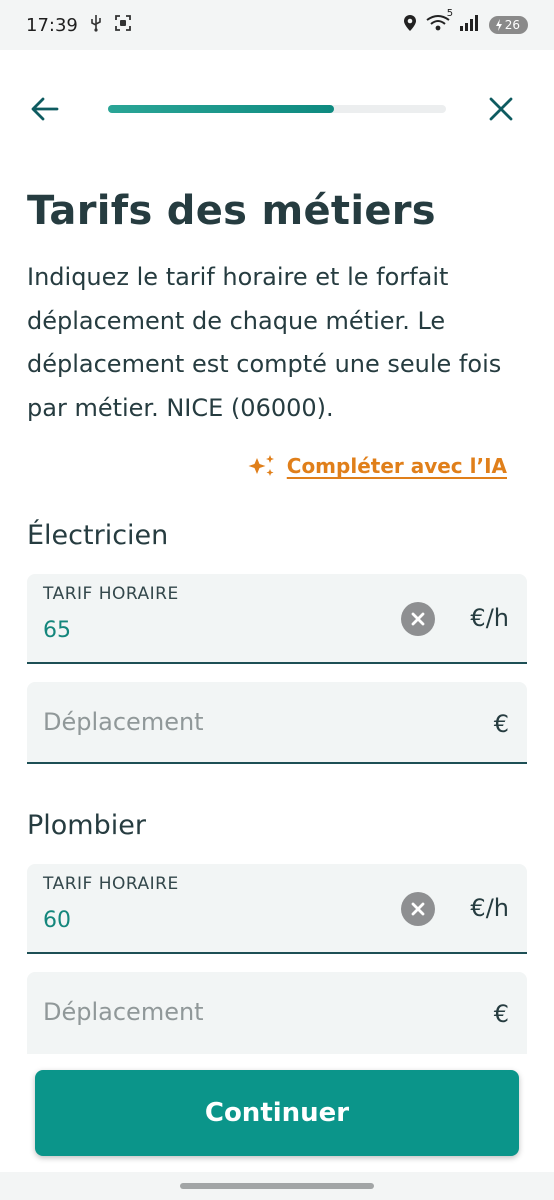  What do you see at coordinates (396, 466) in the screenshot?
I see `complete-with-ai-label: Compléter avec l’IA` at bounding box center [396, 466].